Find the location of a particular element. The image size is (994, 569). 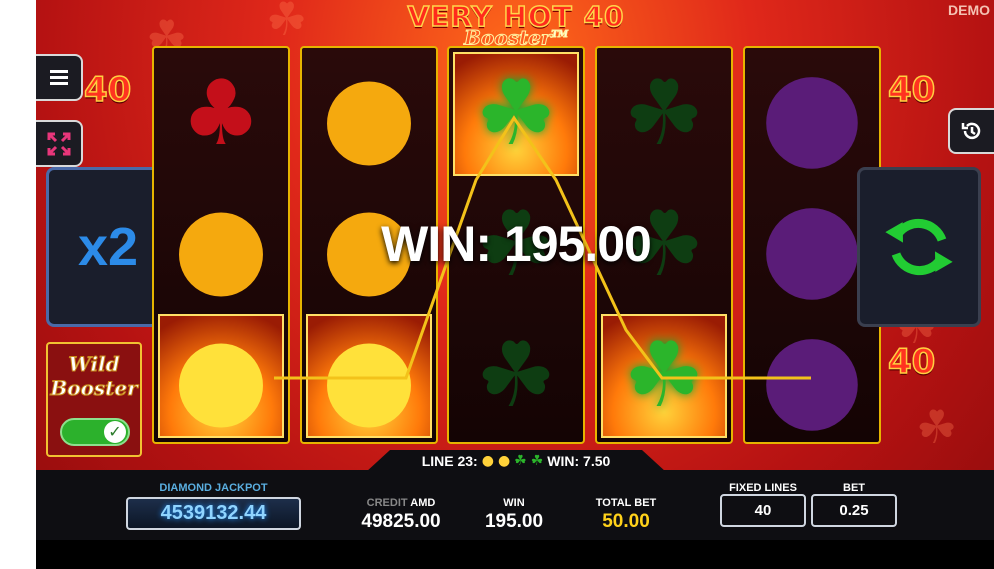

fixed-lines-label: FIXED LINES is located at coordinates (763, 488).